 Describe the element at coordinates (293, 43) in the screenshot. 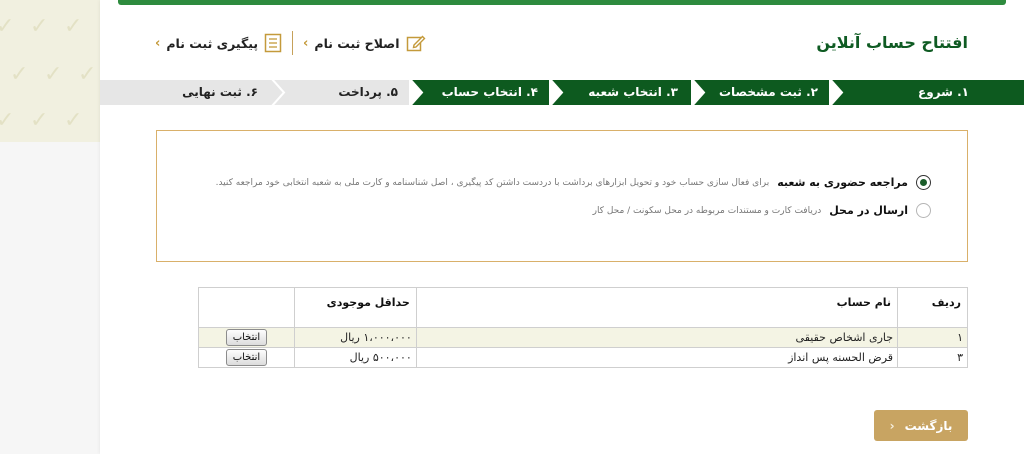

I see `header-separator` at that location.